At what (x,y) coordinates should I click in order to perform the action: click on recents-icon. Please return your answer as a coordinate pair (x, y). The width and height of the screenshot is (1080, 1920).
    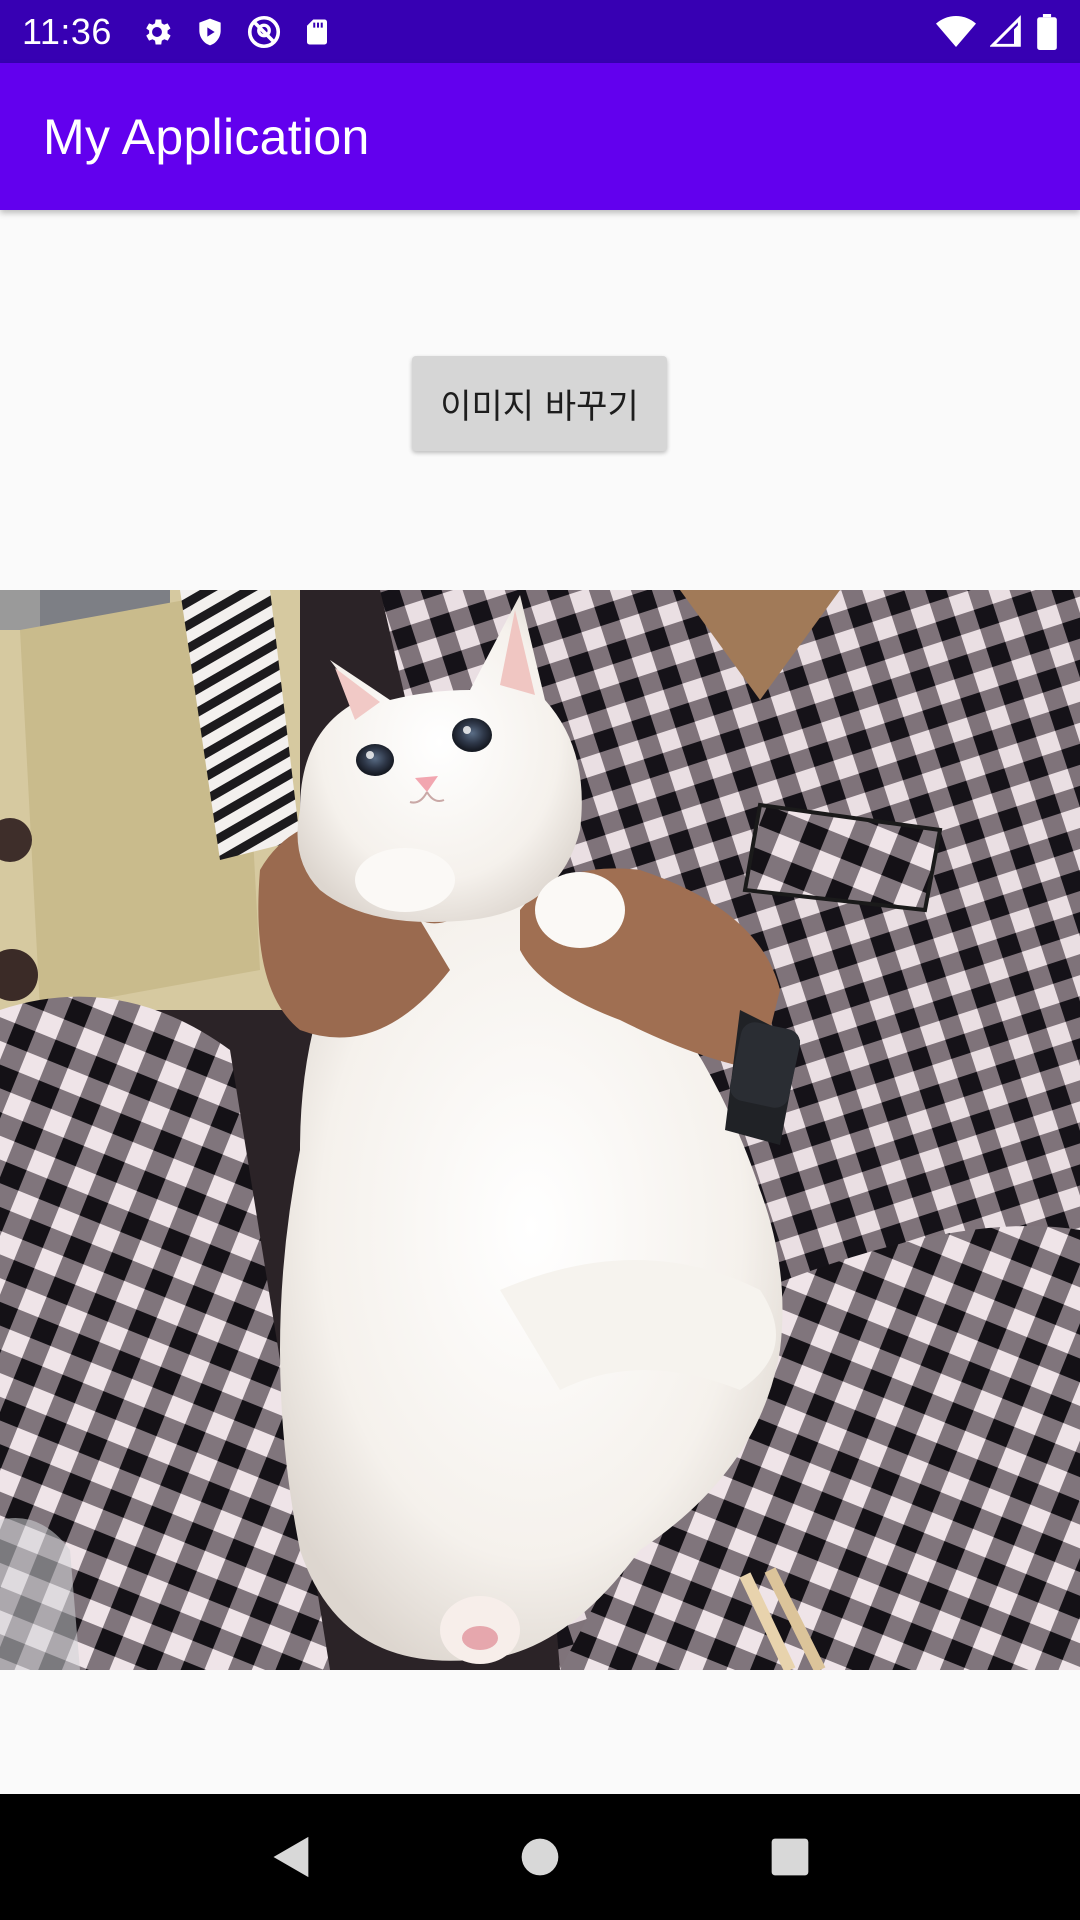
    Looking at the image, I should click on (790, 1857).